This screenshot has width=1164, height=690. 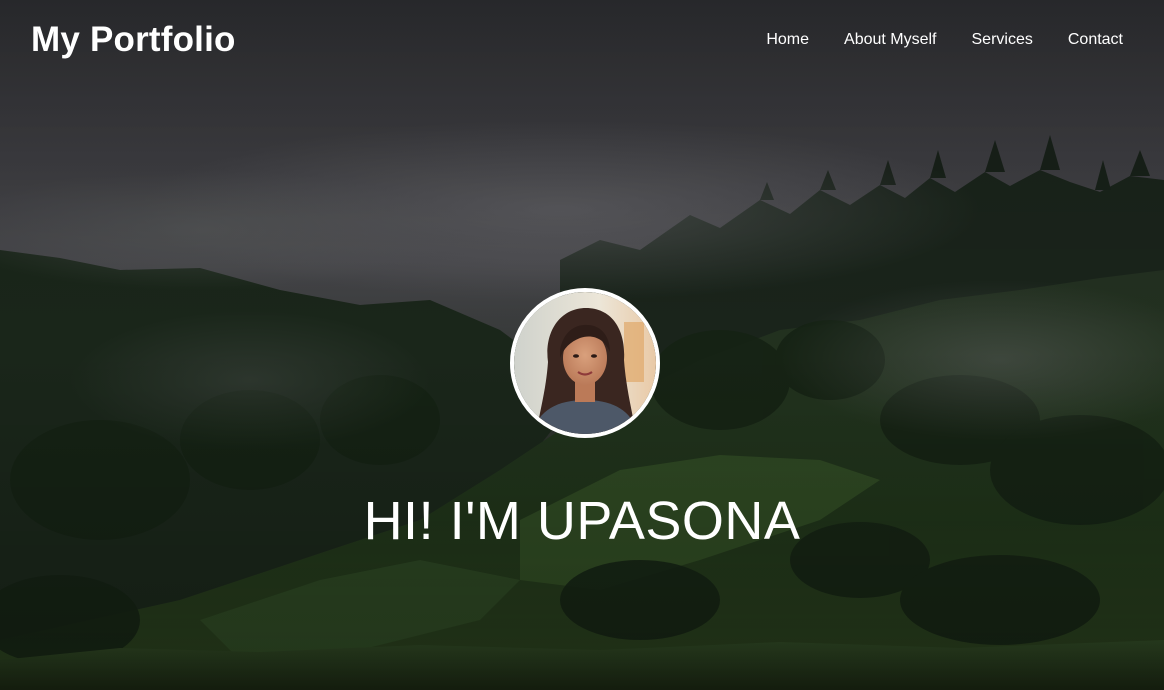 What do you see at coordinates (133, 40) in the screenshot?
I see `site-logo: My Portfolio` at bounding box center [133, 40].